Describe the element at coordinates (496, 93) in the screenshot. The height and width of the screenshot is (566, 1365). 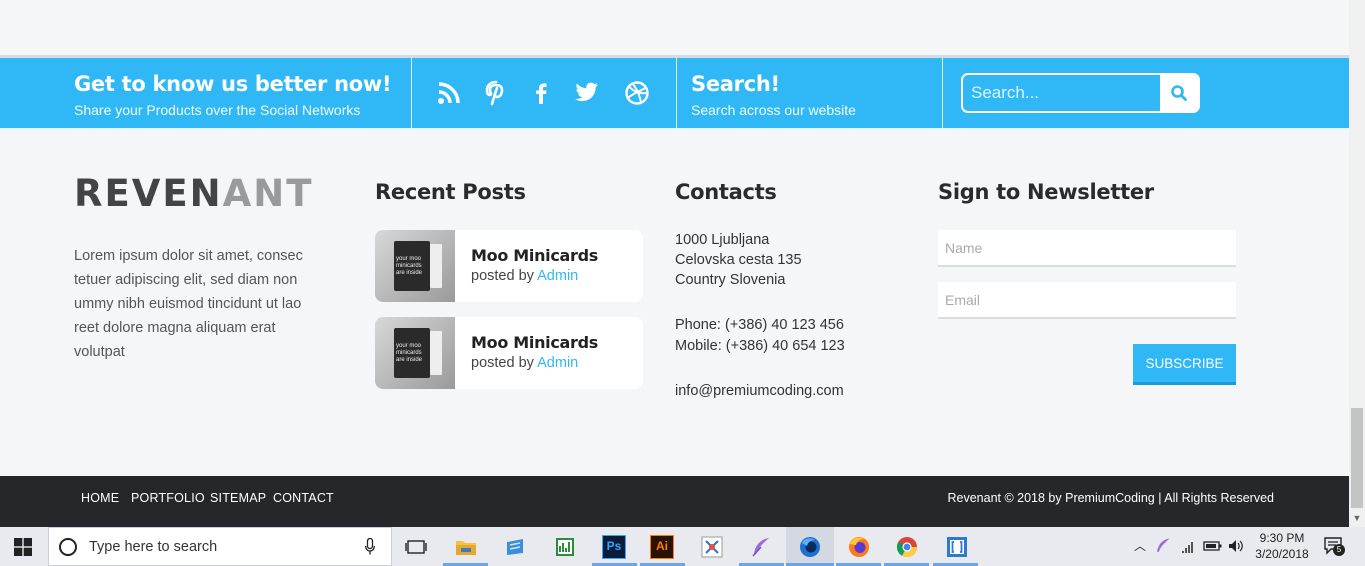
I see `pinterest-icon` at that location.